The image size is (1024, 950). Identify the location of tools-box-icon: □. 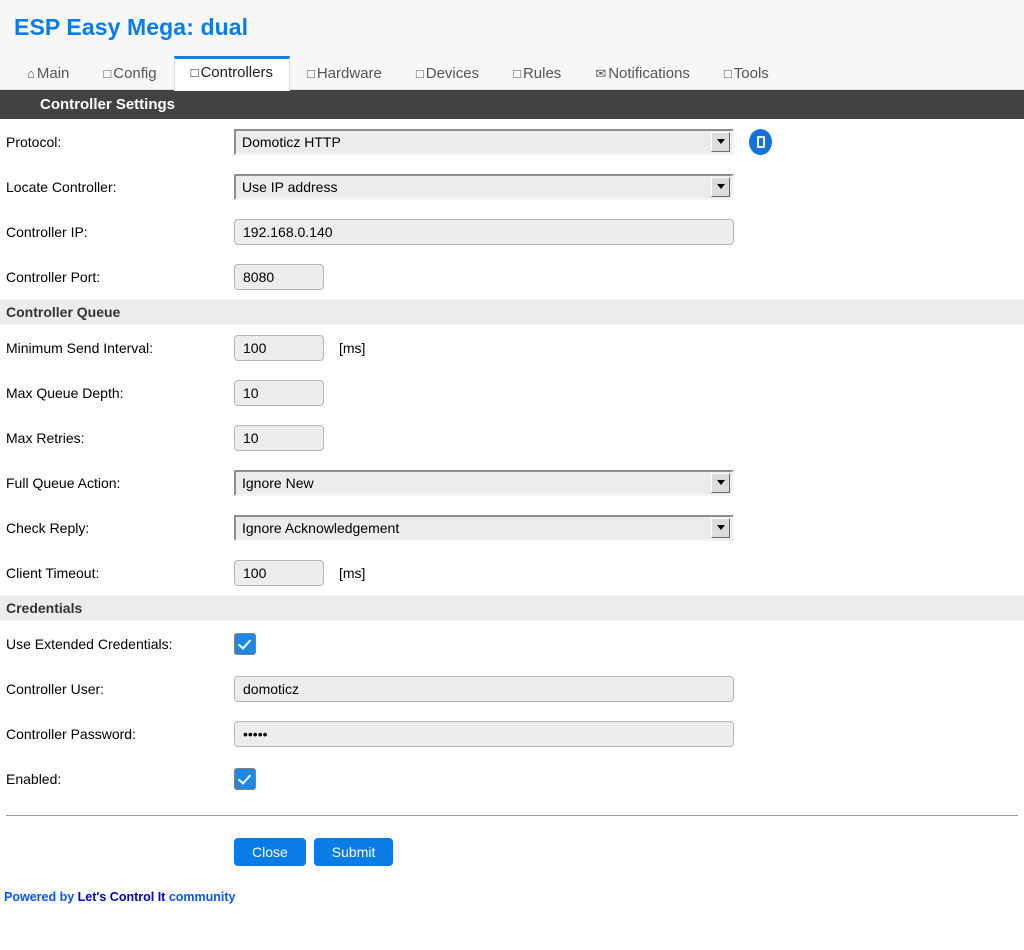
(727, 73).